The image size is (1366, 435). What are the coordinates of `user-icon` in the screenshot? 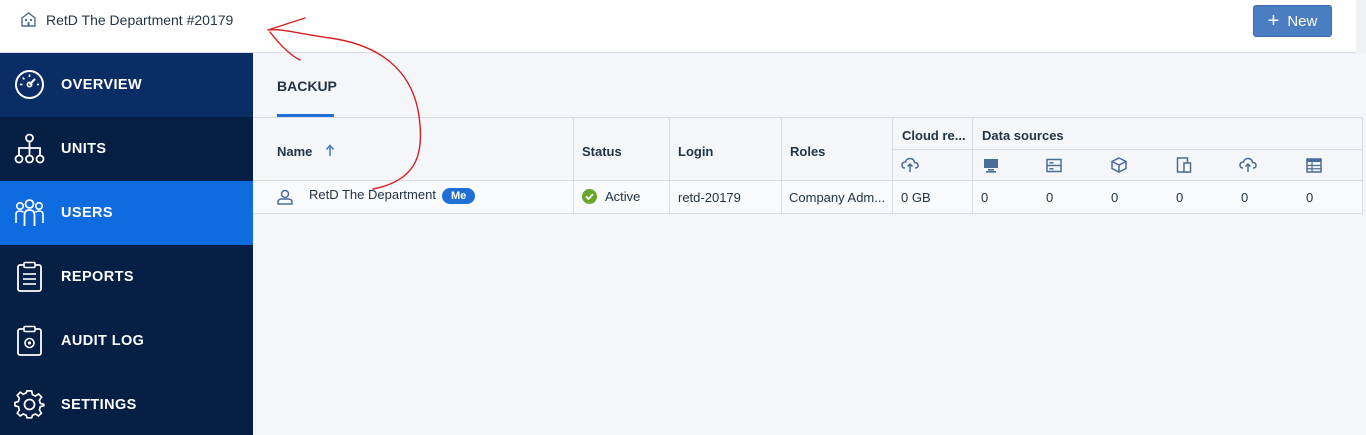 It's located at (285, 197).